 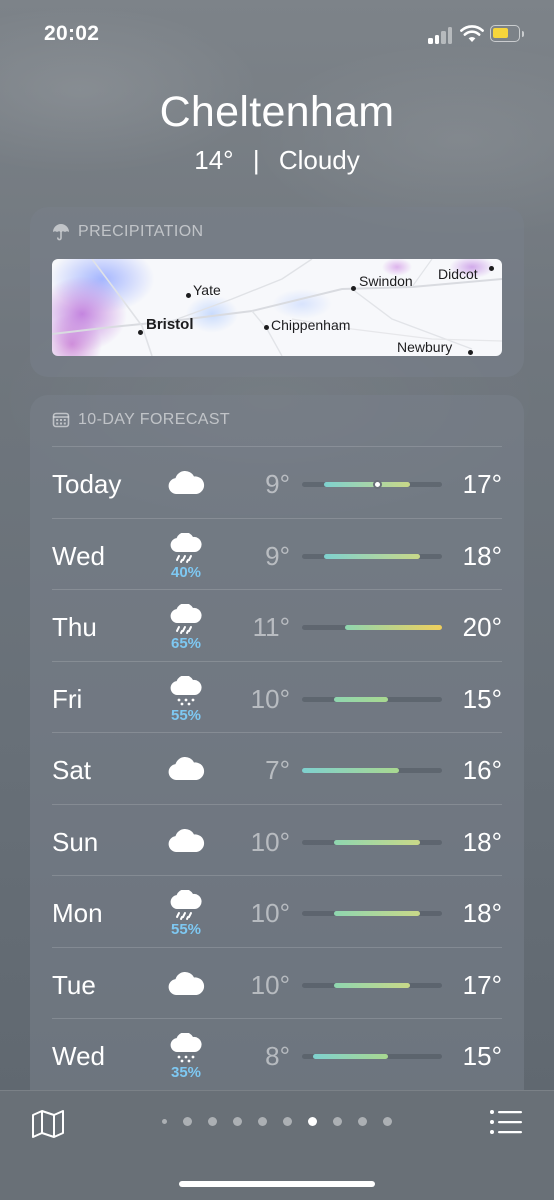 I want to click on low-temperature: 8°, so click(x=277, y=1056).